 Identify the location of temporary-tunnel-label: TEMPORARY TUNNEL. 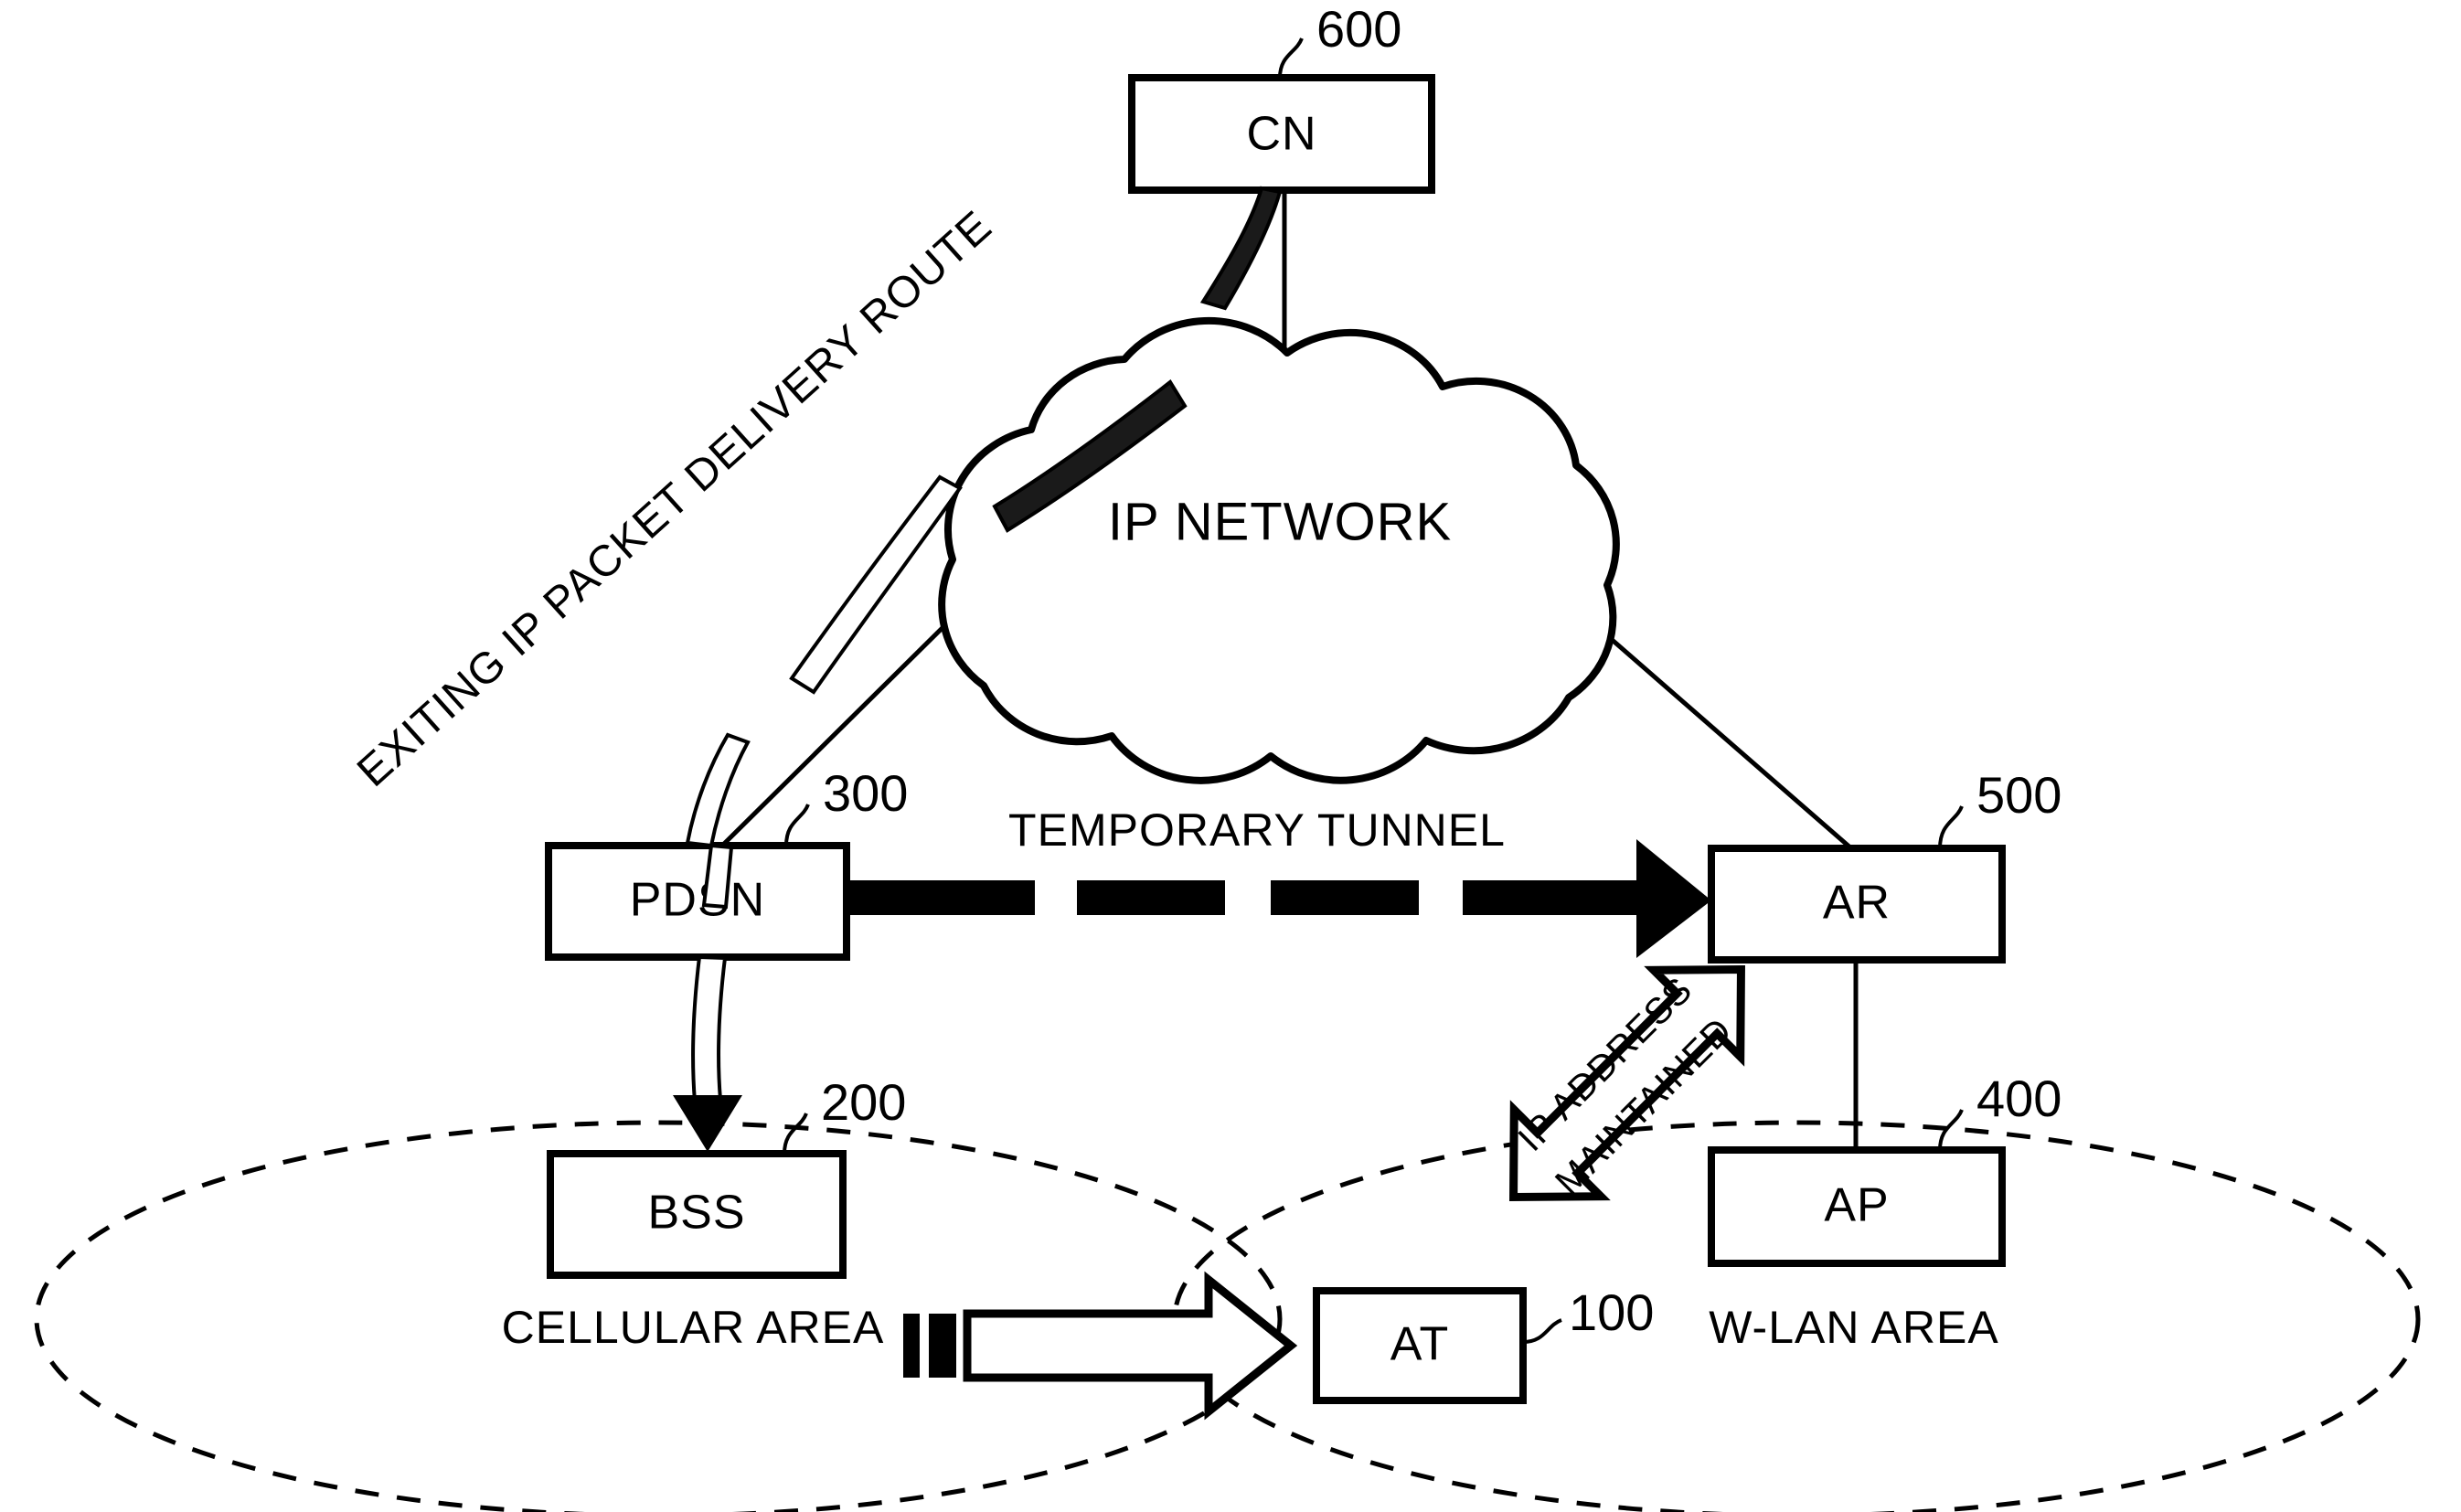
(1257, 830).